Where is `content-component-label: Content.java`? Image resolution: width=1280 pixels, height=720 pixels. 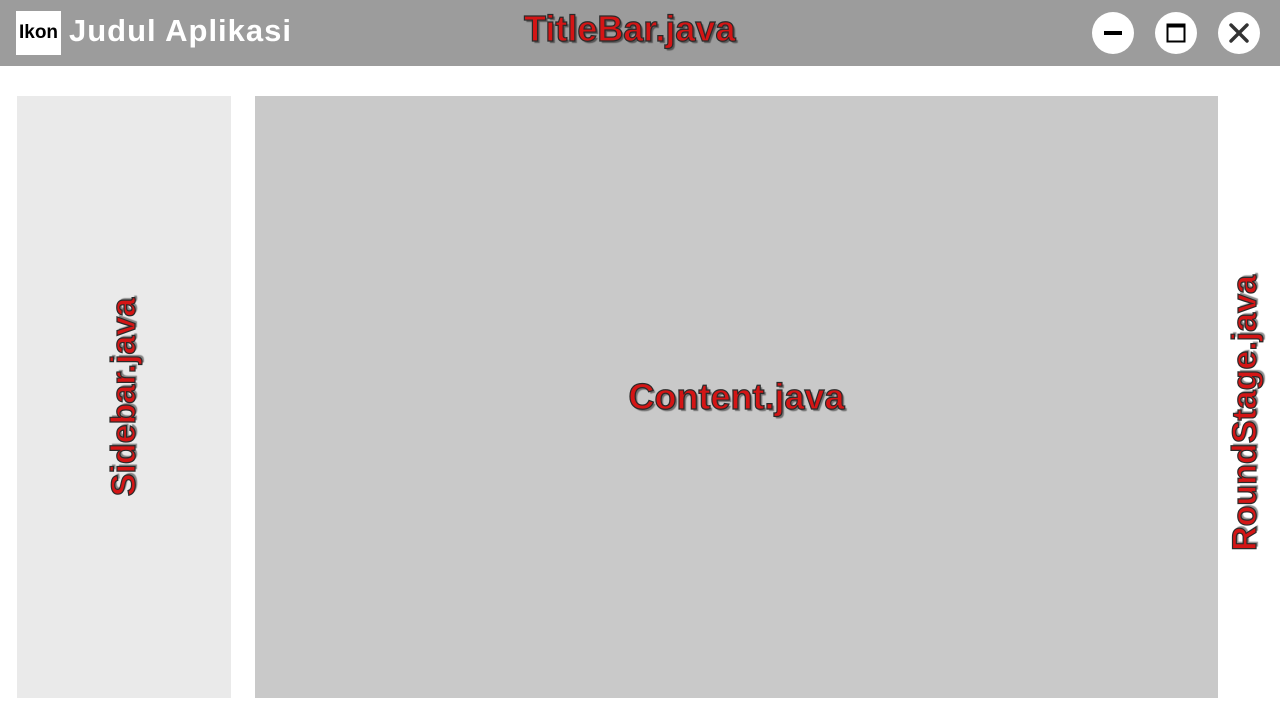 content-component-label: Content.java is located at coordinates (736, 396).